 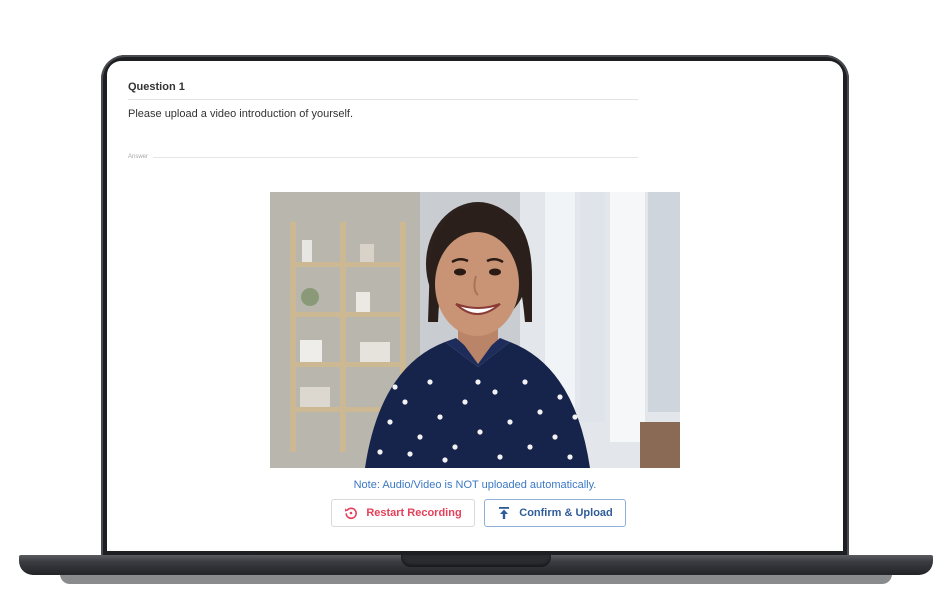 What do you see at coordinates (156, 87) in the screenshot?
I see `question-title: Question 1` at bounding box center [156, 87].